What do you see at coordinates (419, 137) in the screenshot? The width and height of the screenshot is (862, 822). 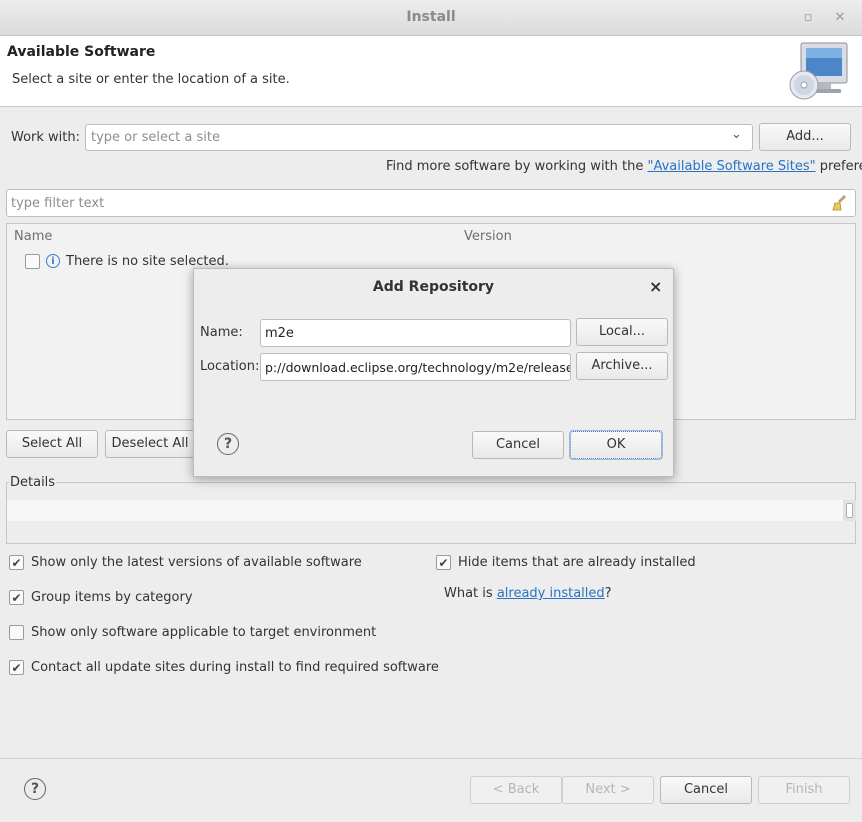 I see `work-with-combo: type or select a site ⌄` at bounding box center [419, 137].